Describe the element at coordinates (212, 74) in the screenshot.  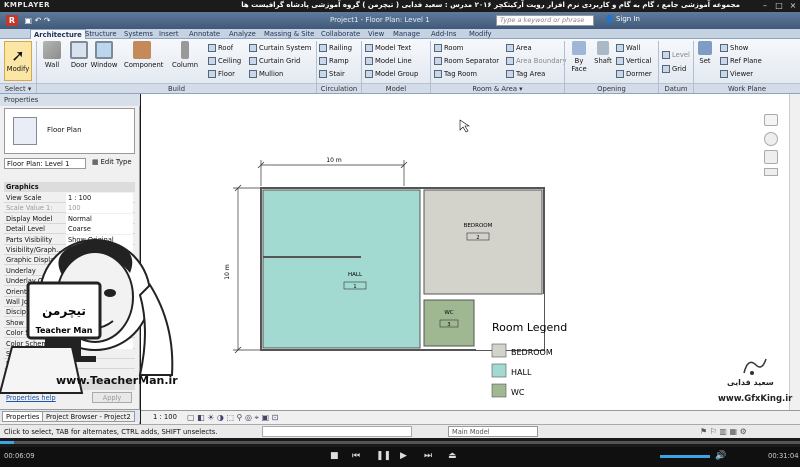
I see `floor-icon` at that location.